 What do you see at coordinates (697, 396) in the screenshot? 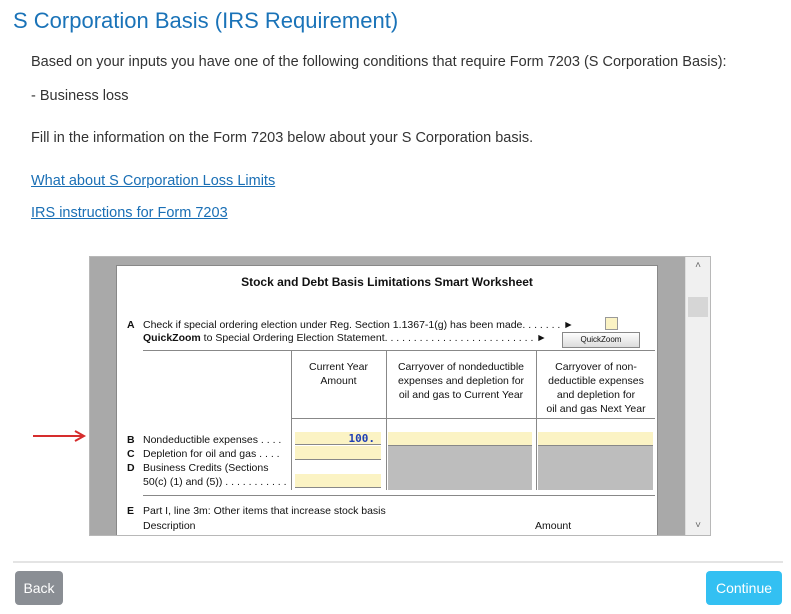
I see `worksheet-scrollbar: ˄ ˅` at bounding box center [697, 396].